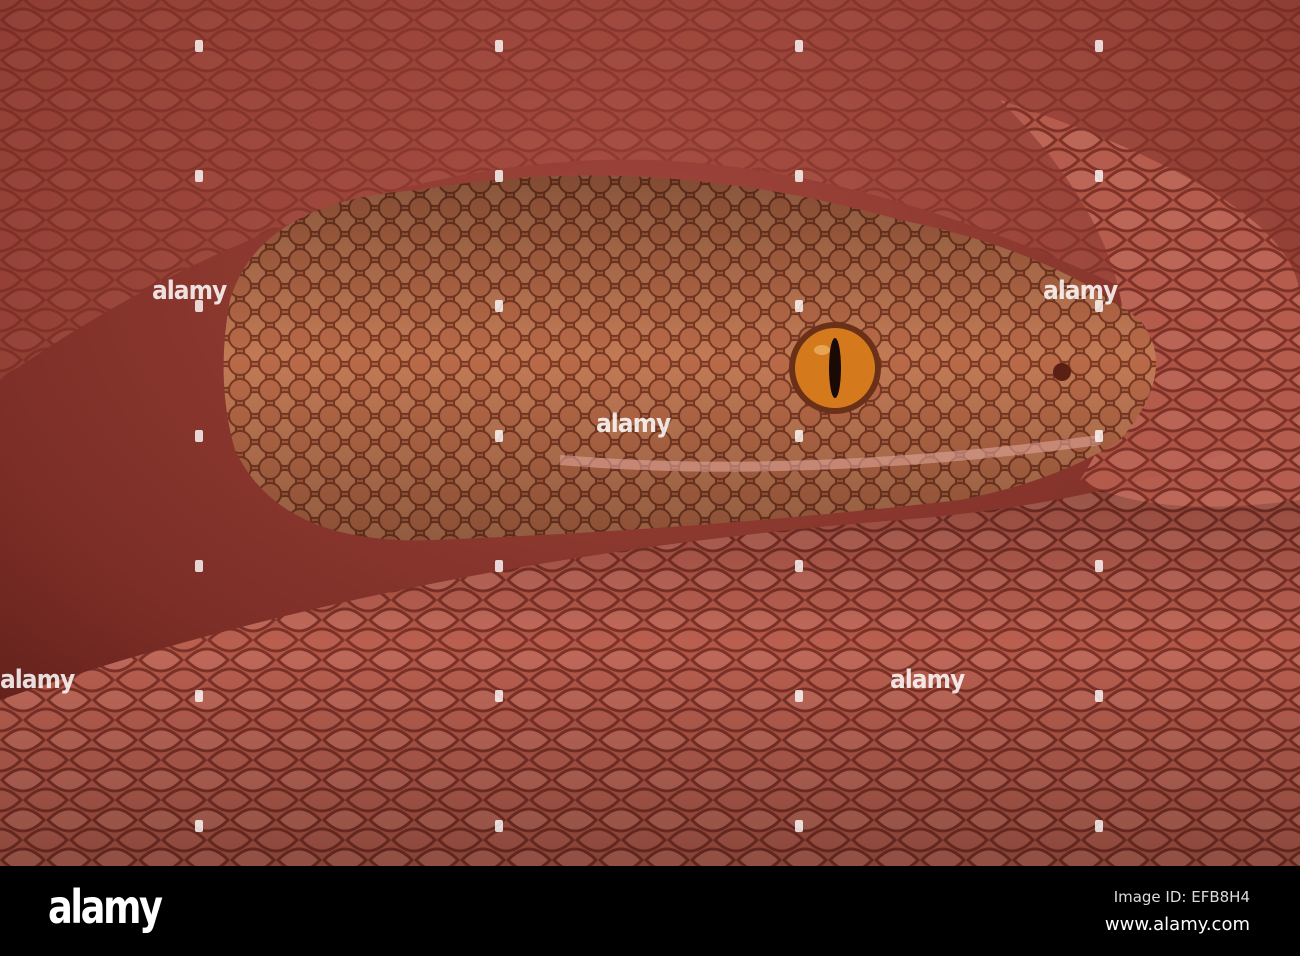 The width and height of the screenshot is (1300, 956). I want to click on site-url: www.alamy.com, so click(1177, 924).